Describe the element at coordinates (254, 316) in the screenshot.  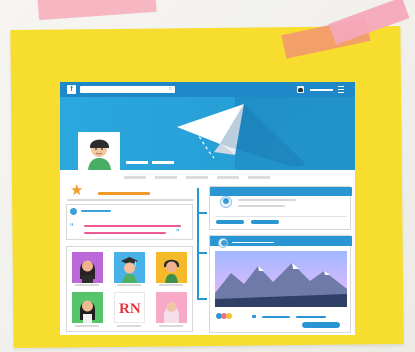
I see `comment-count-icon` at that location.